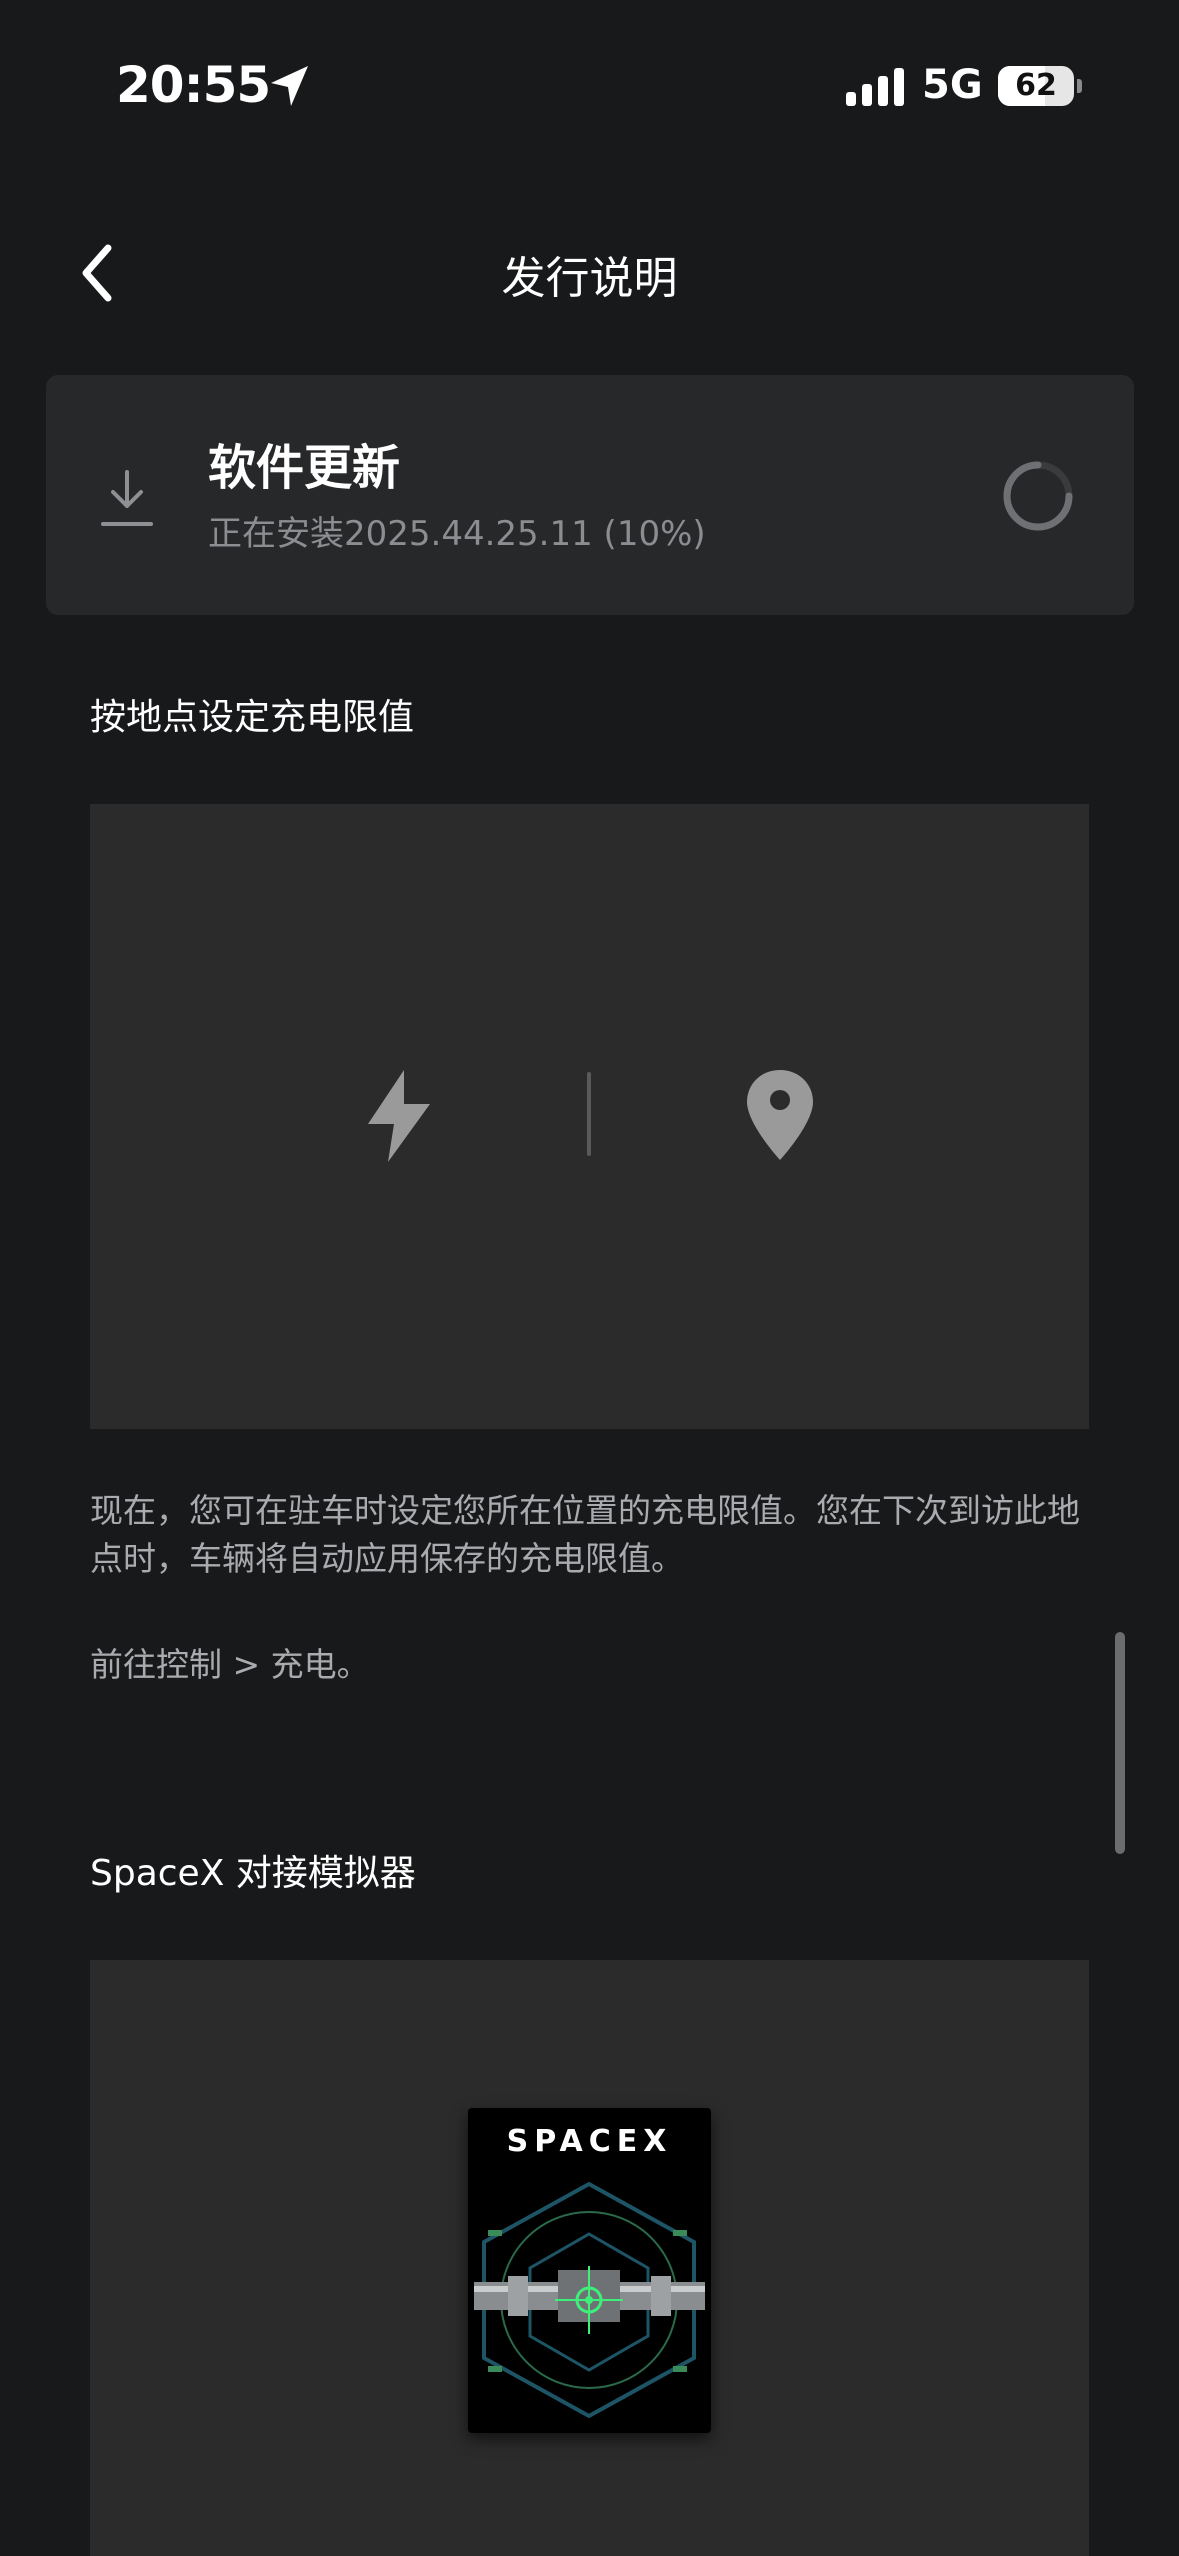 This screenshot has height=2556, width=1179. Describe the element at coordinates (1079, 86) in the screenshot. I see `battery-cap` at that location.